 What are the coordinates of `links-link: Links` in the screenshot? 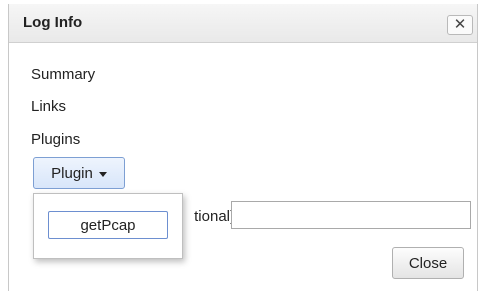 It's located at (48, 106).